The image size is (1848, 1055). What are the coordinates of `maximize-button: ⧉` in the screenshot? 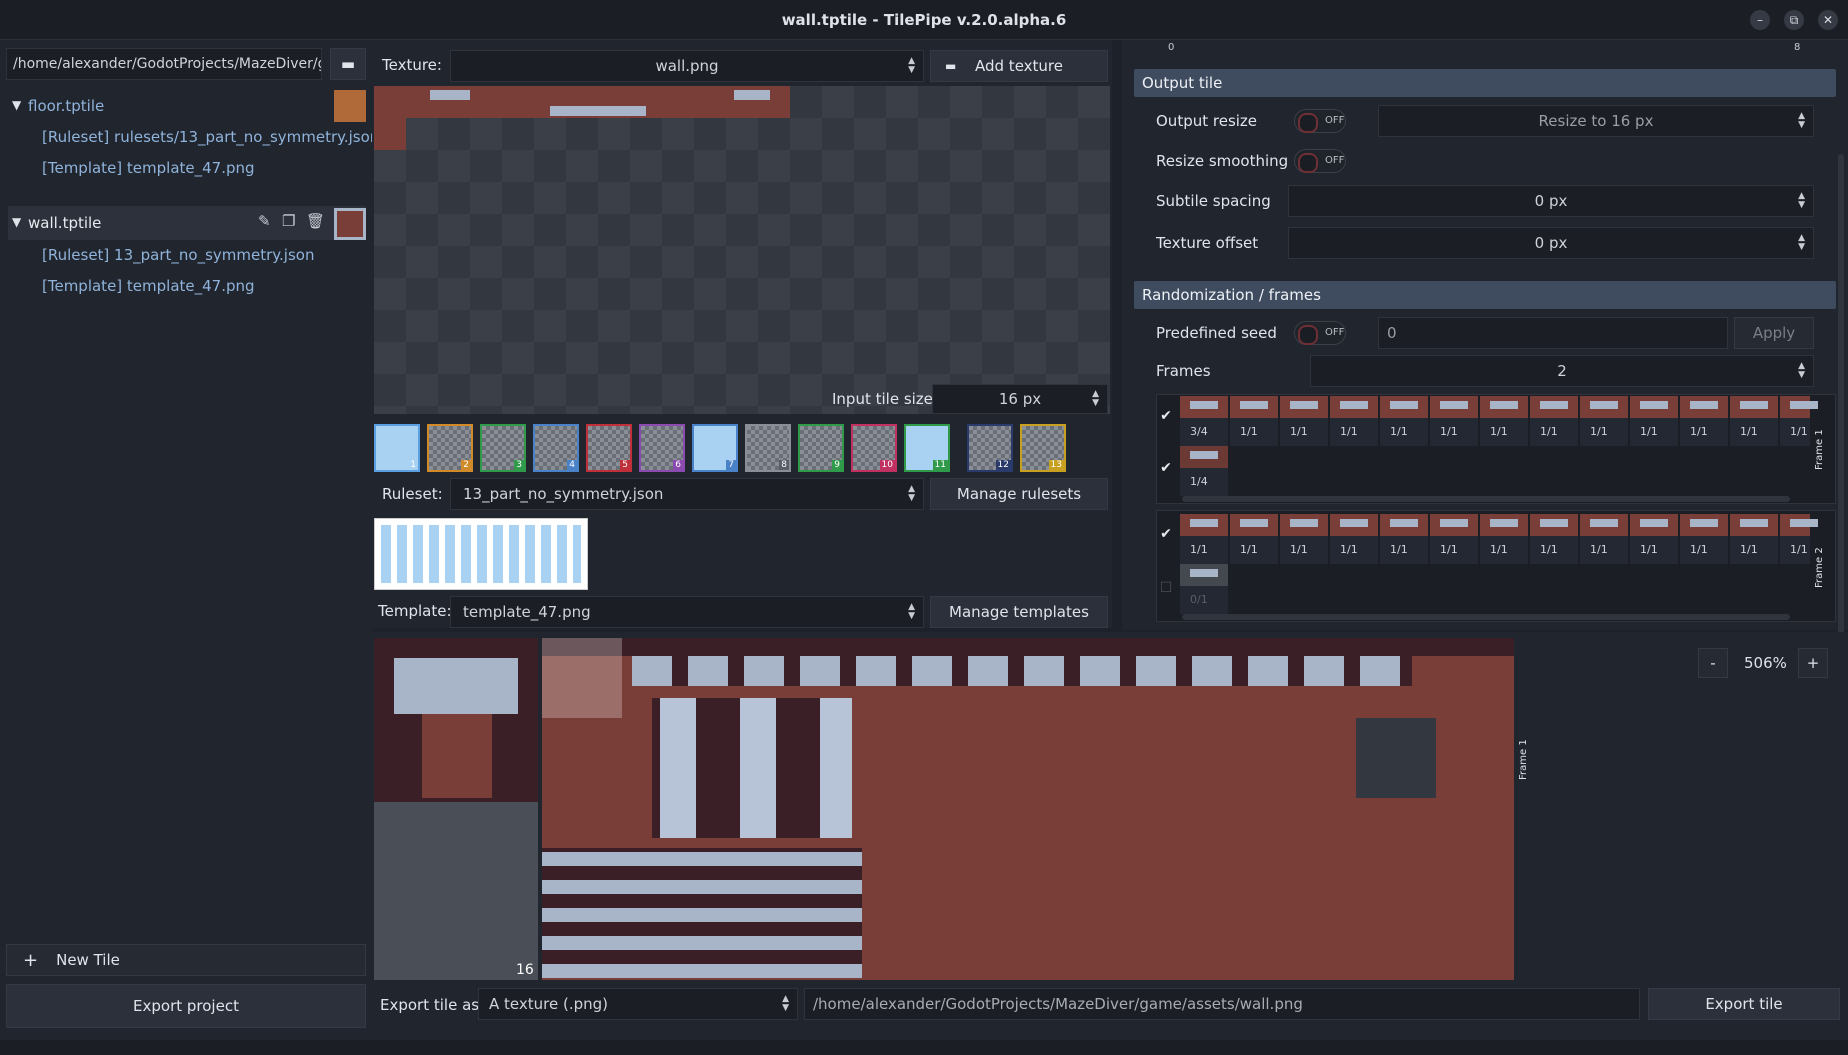 It's located at (1794, 20).